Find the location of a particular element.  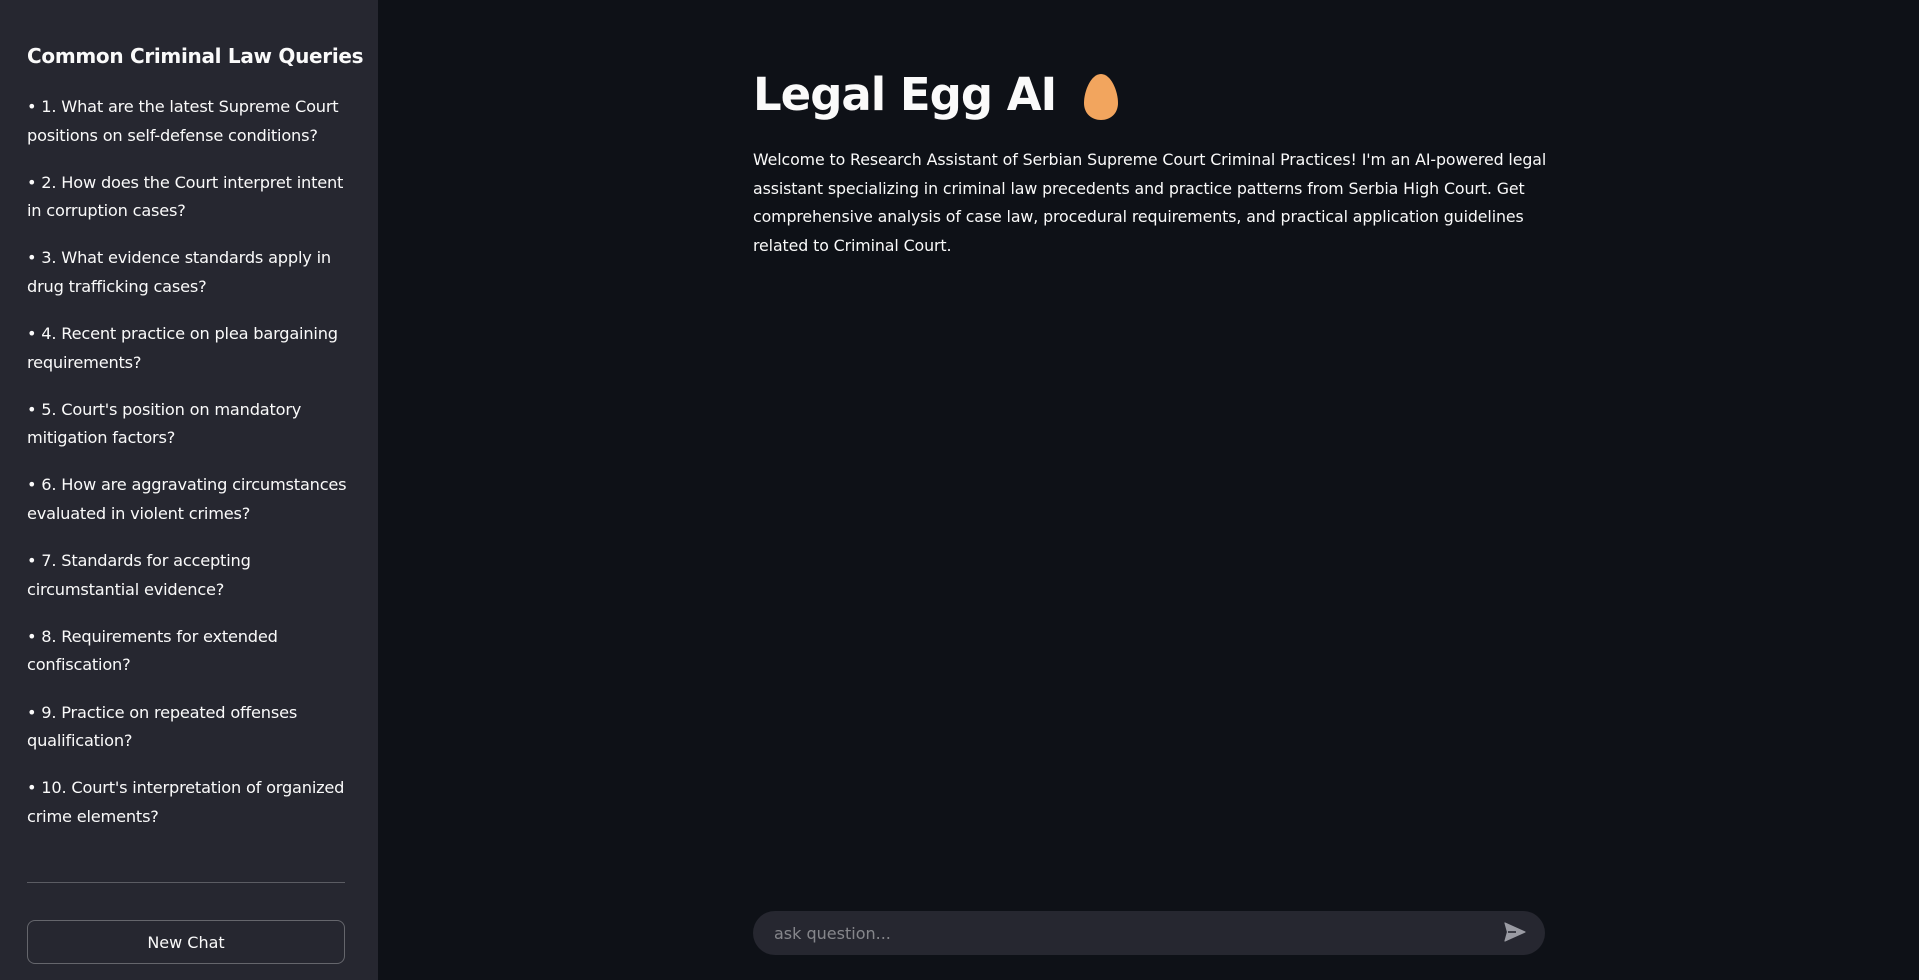

egg-icon is located at coordinates (1101, 97).